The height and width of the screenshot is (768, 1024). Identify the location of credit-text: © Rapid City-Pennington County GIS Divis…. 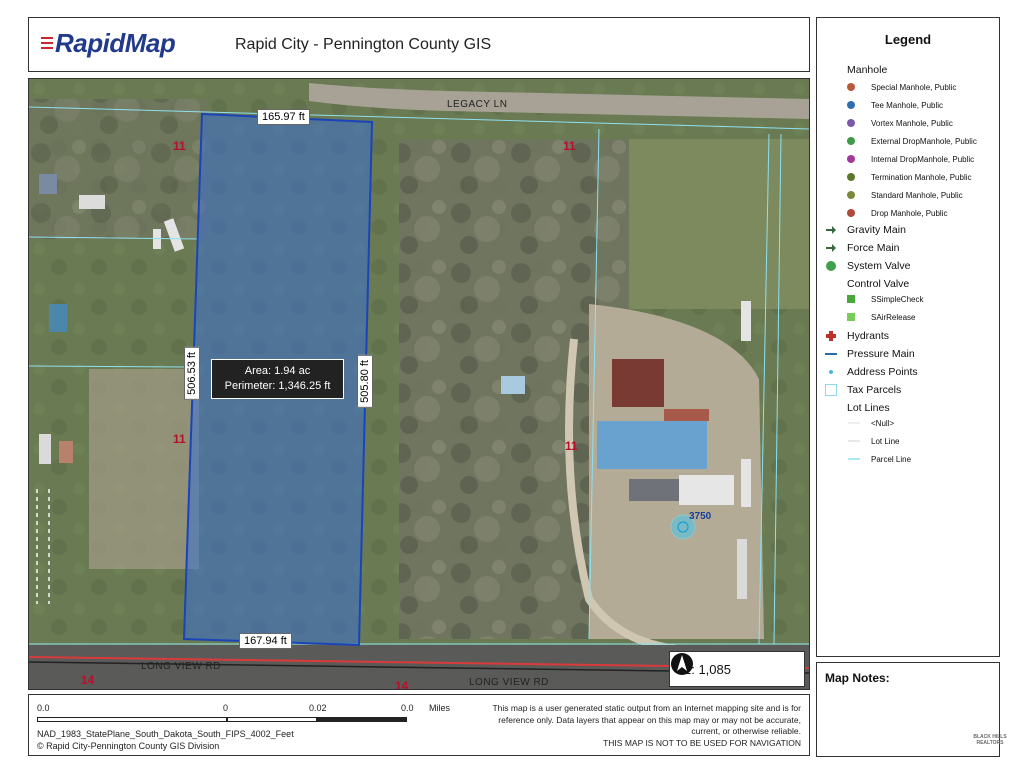
(128, 746).